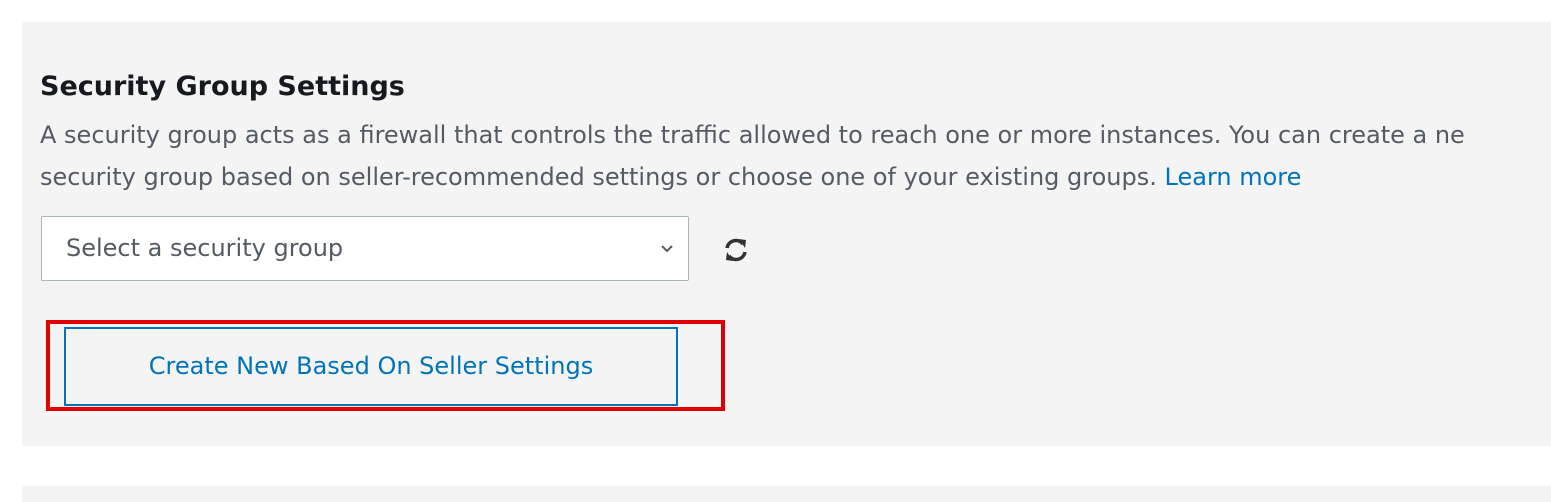  Describe the element at coordinates (371, 366) in the screenshot. I see `create-new-based-on-seller-settings-button: Create New Based On Seller Settings` at that location.